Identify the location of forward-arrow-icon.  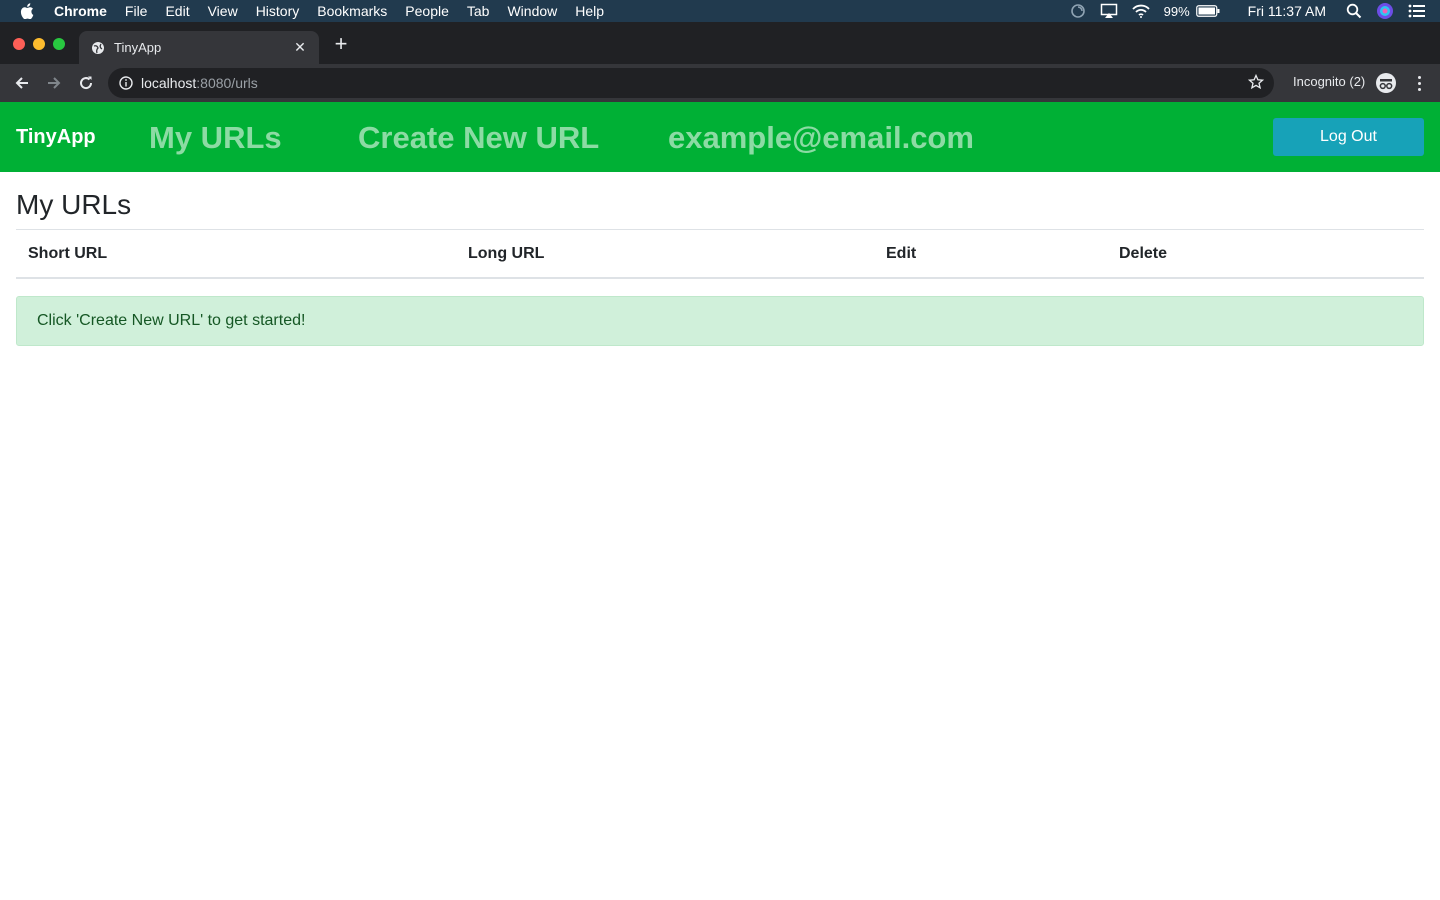
(54, 83).